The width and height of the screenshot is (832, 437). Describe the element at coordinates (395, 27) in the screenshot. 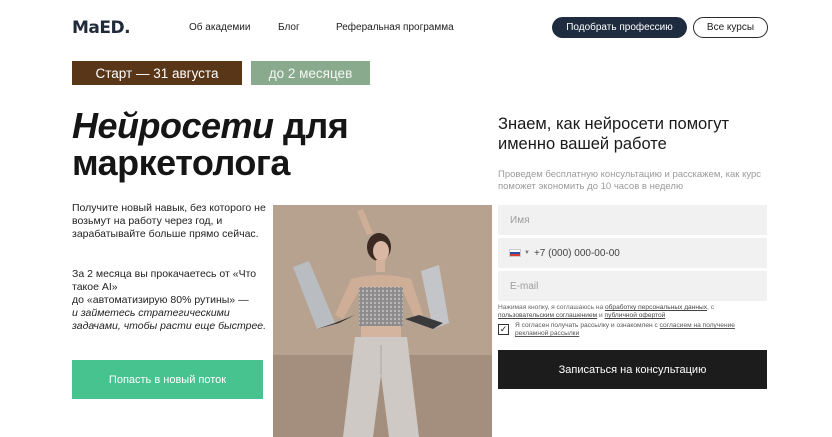

I see `nav-referral: Реферальная программа` at that location.